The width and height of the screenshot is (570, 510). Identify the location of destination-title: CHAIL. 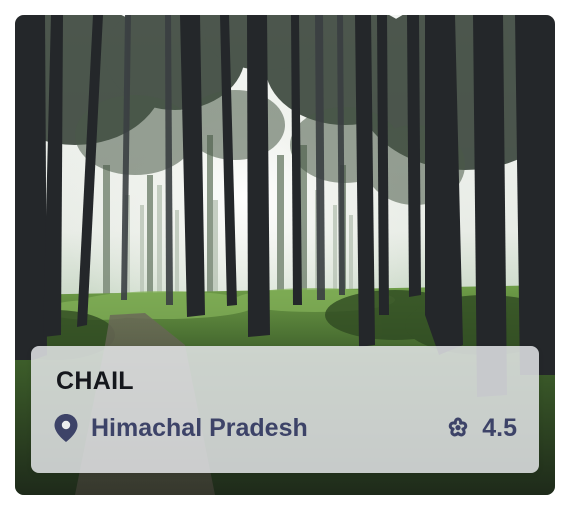
(95, 381).